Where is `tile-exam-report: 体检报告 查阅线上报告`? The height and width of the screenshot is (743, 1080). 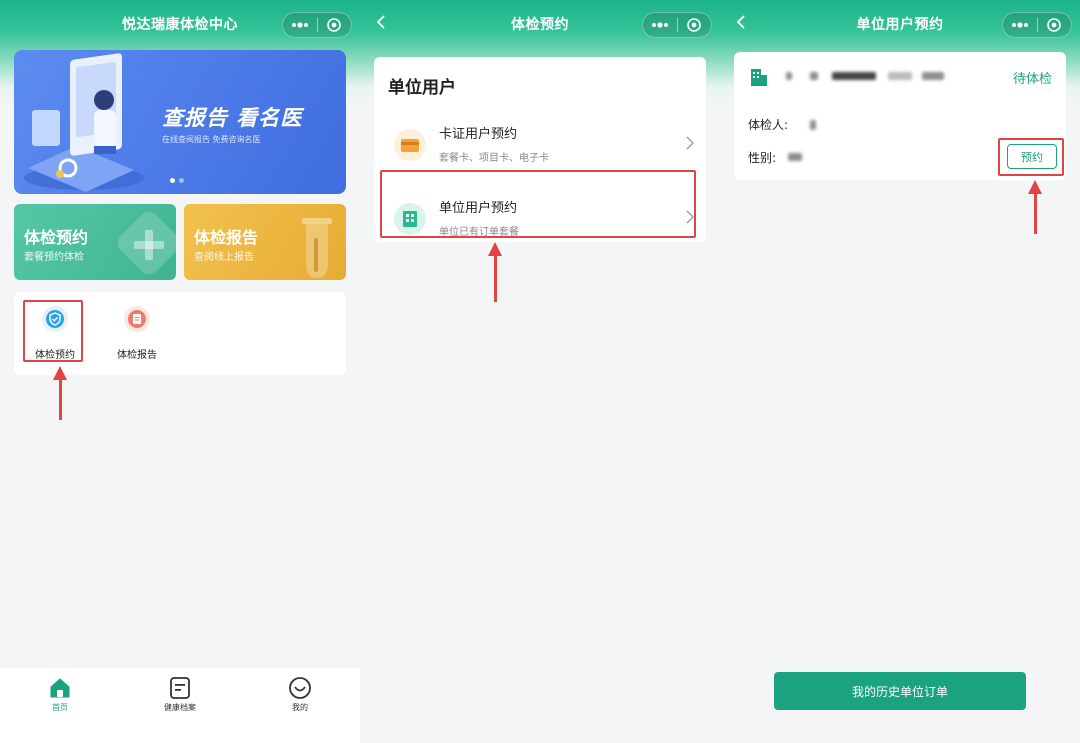 tile-exam-report: 体检报告 查阅线上报告 is located at coordinates (265, 242).